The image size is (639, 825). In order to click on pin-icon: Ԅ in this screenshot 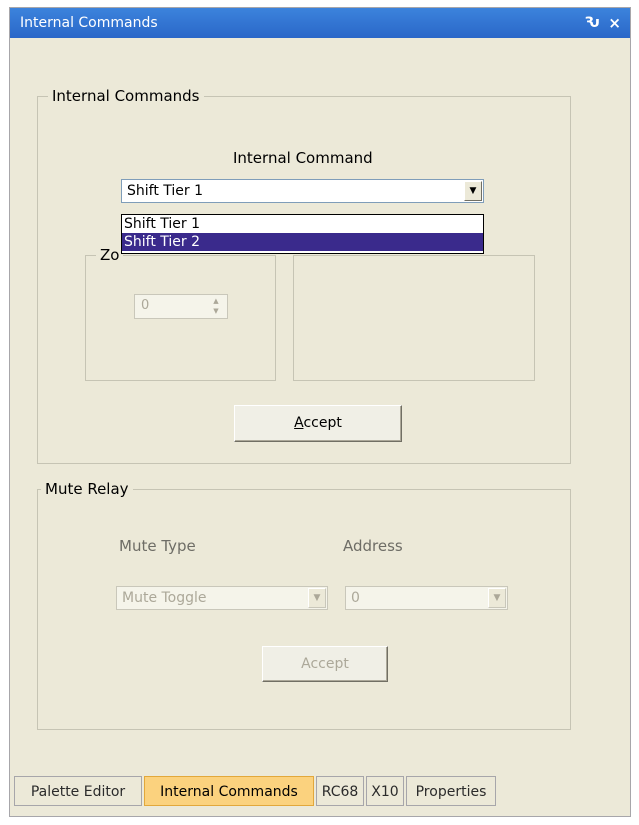, I will do `click(592, 23)`.